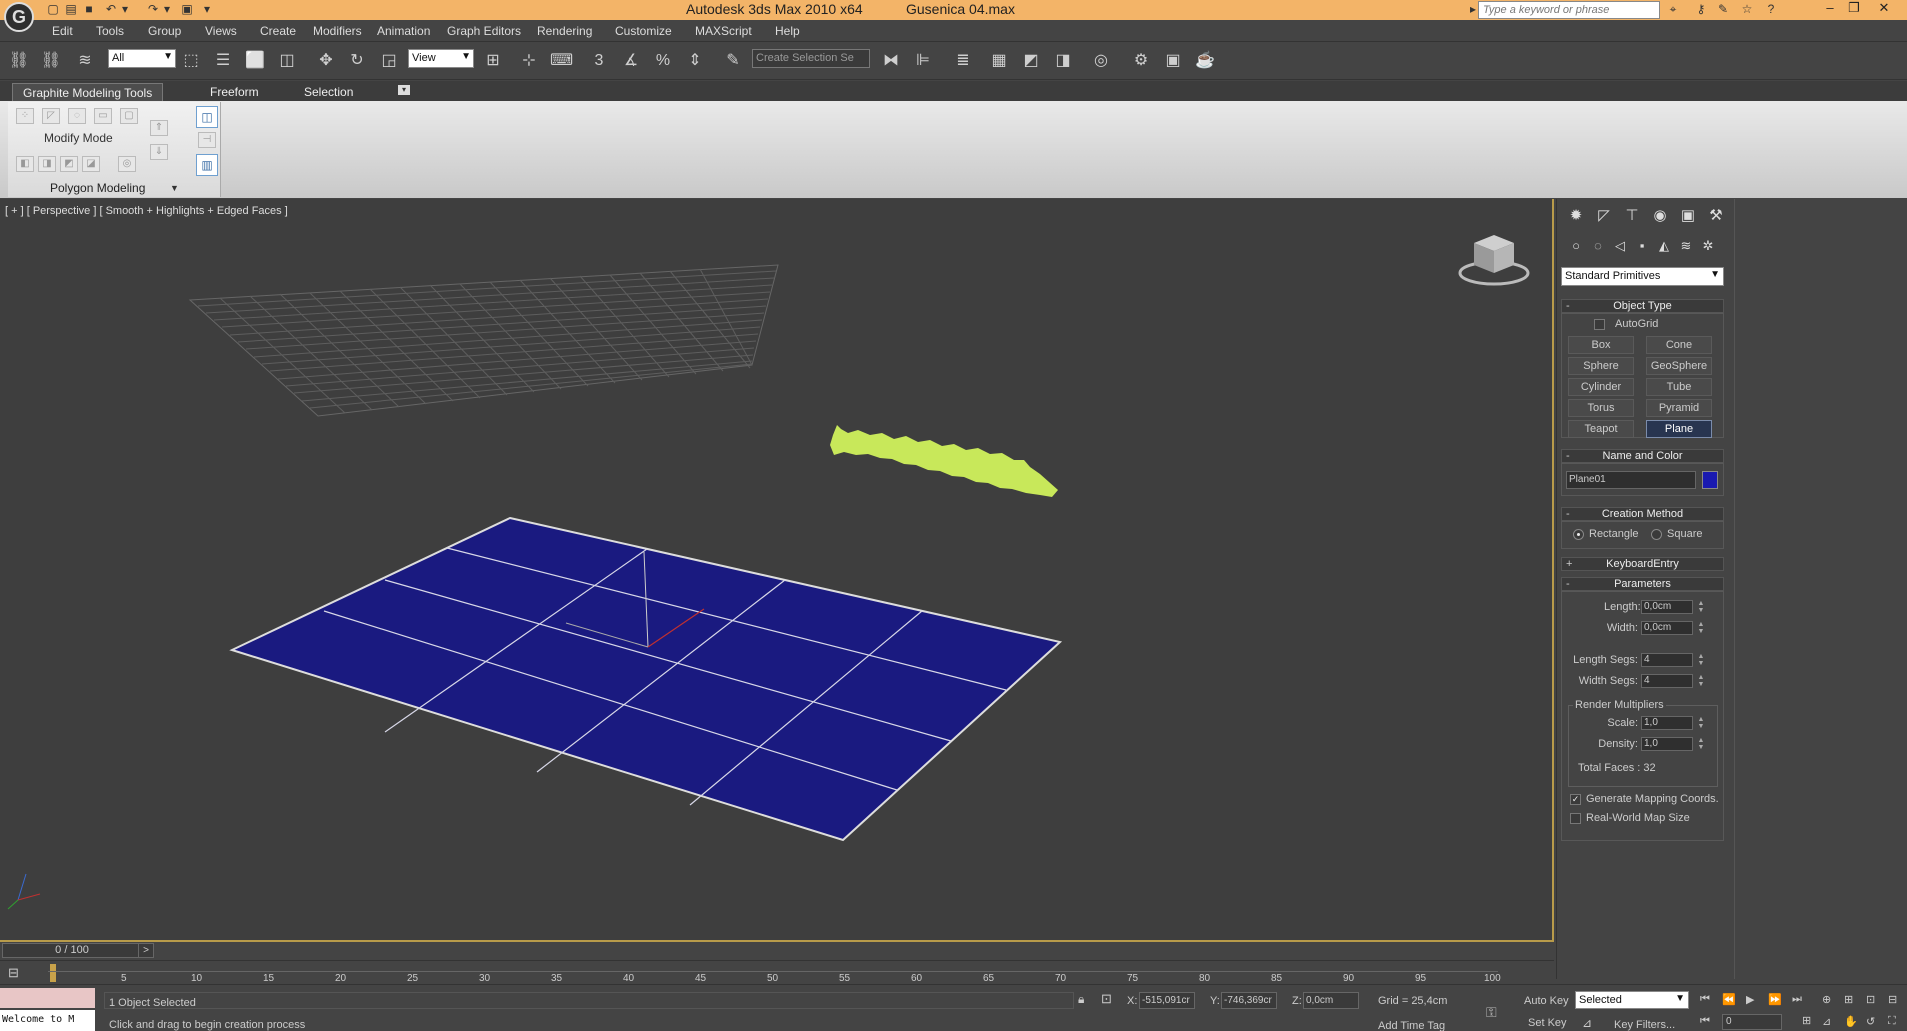  Describe the element at coordinates (326, 61) in the screenshot. I see `move-icon: ✥` at that location.